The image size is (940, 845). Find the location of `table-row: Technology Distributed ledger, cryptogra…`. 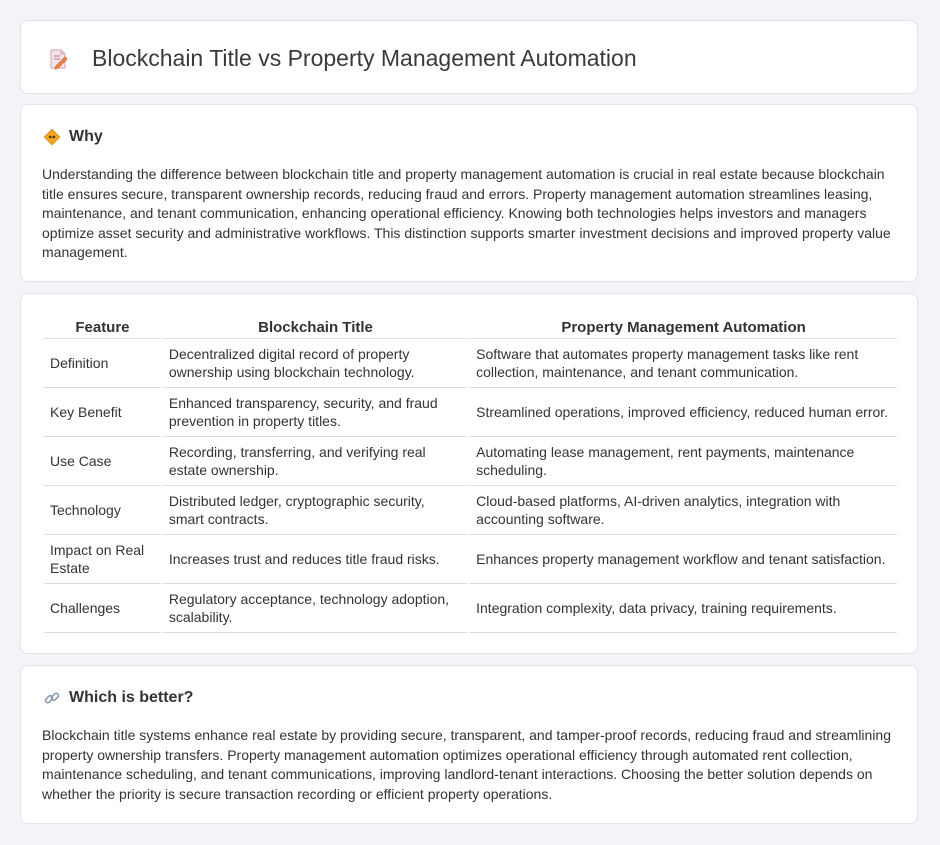

table-row: Technology Distributed ledger, cryptogra… is located at coordinates (470, 510).